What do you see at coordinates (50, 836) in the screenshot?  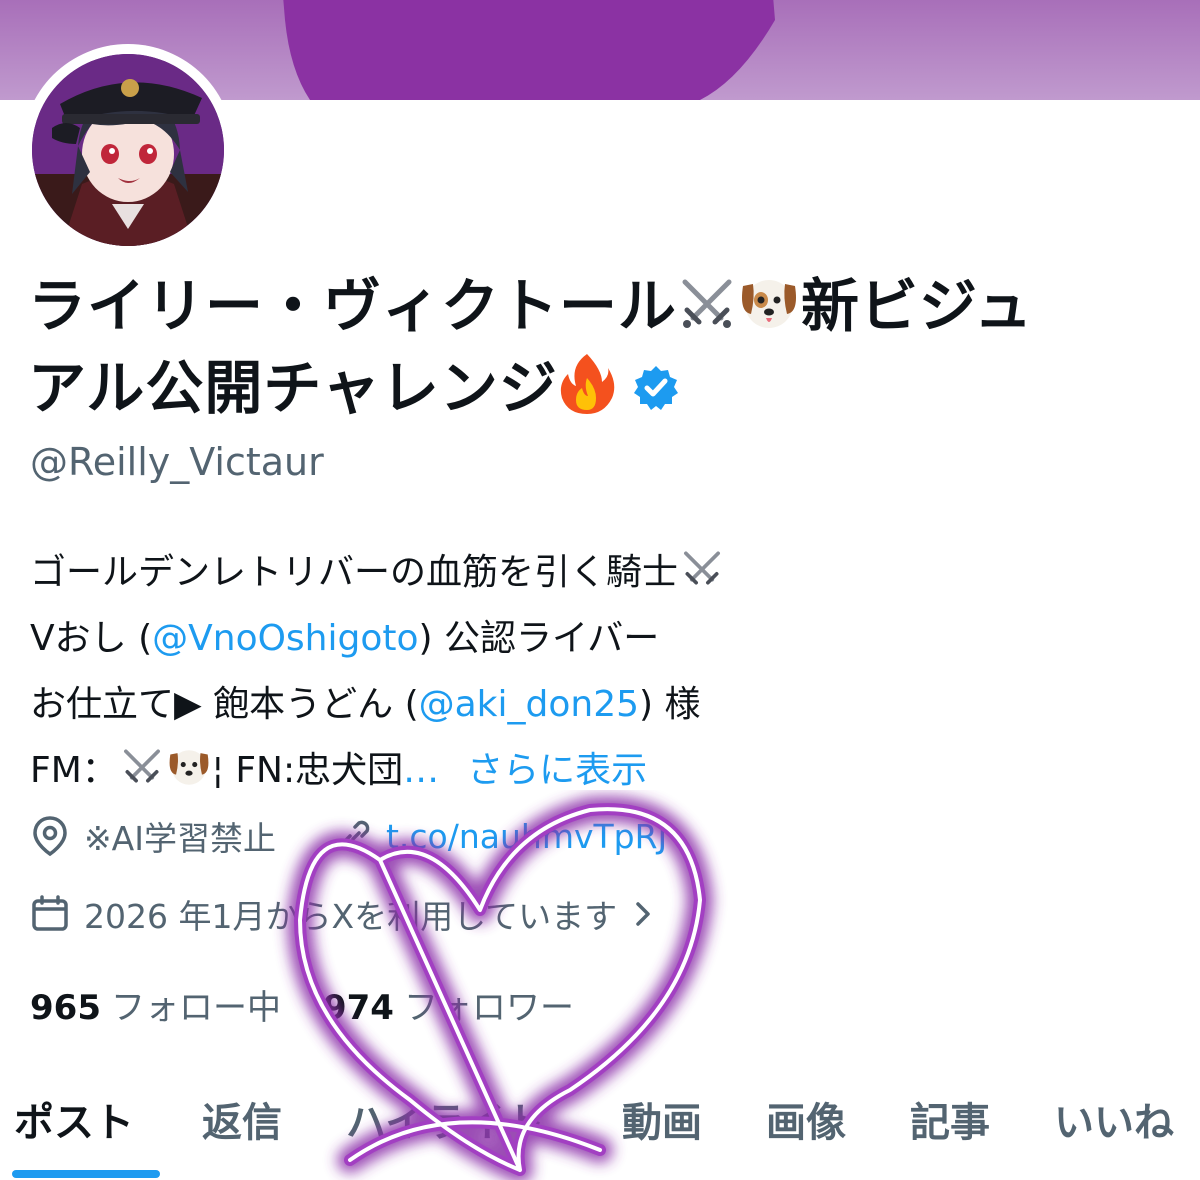 I see `location-pin-icon` at bounding box center [50, 836].